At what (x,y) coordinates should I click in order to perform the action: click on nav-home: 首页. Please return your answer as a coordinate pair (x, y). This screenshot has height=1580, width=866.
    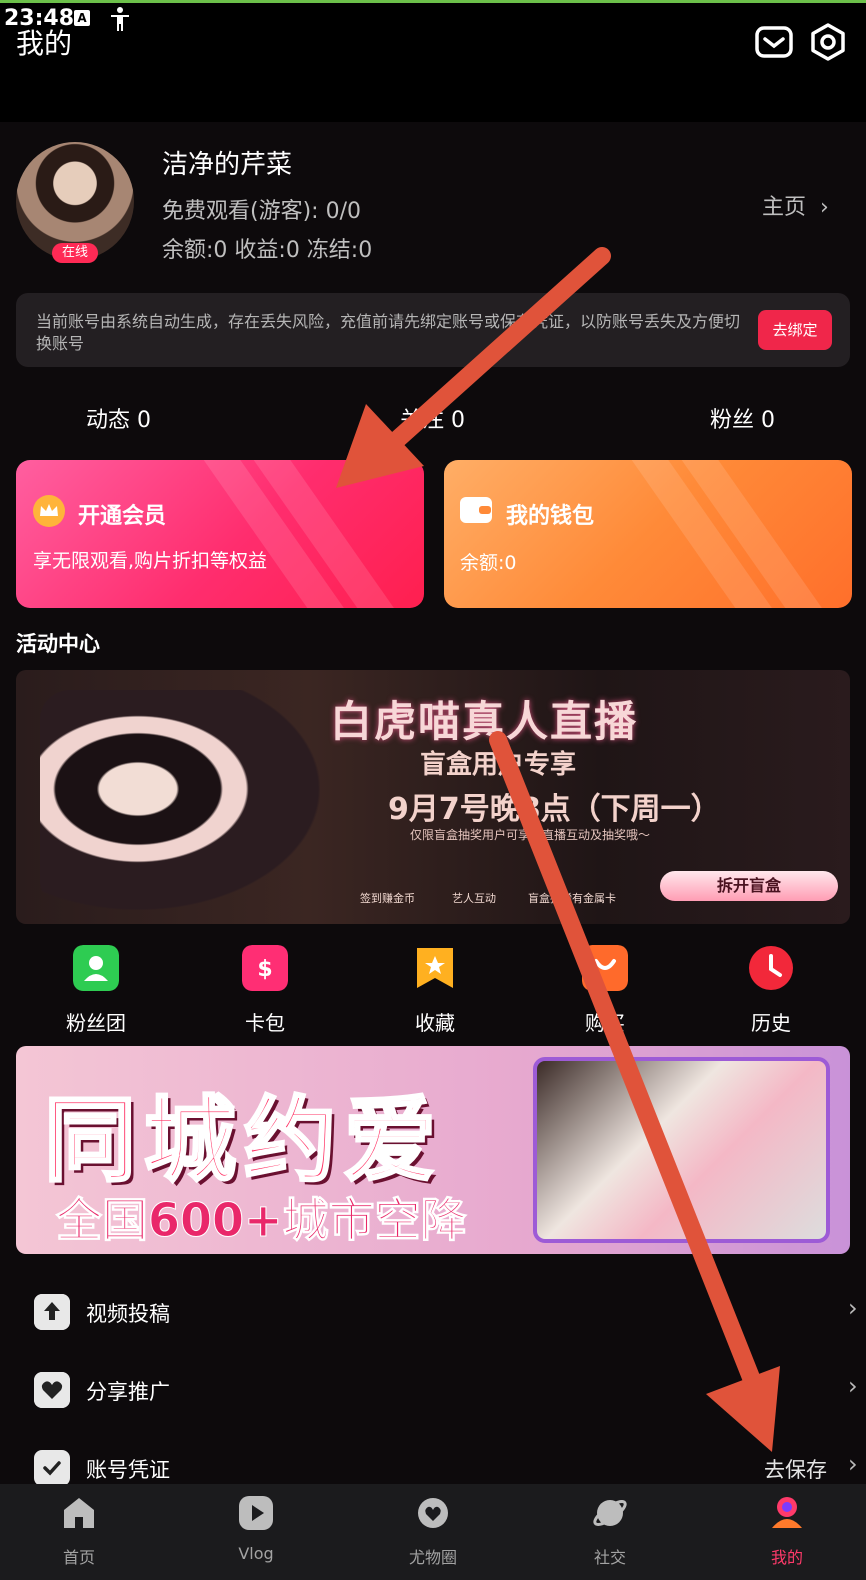
    Looking at the image, I should click on (79, 1531).